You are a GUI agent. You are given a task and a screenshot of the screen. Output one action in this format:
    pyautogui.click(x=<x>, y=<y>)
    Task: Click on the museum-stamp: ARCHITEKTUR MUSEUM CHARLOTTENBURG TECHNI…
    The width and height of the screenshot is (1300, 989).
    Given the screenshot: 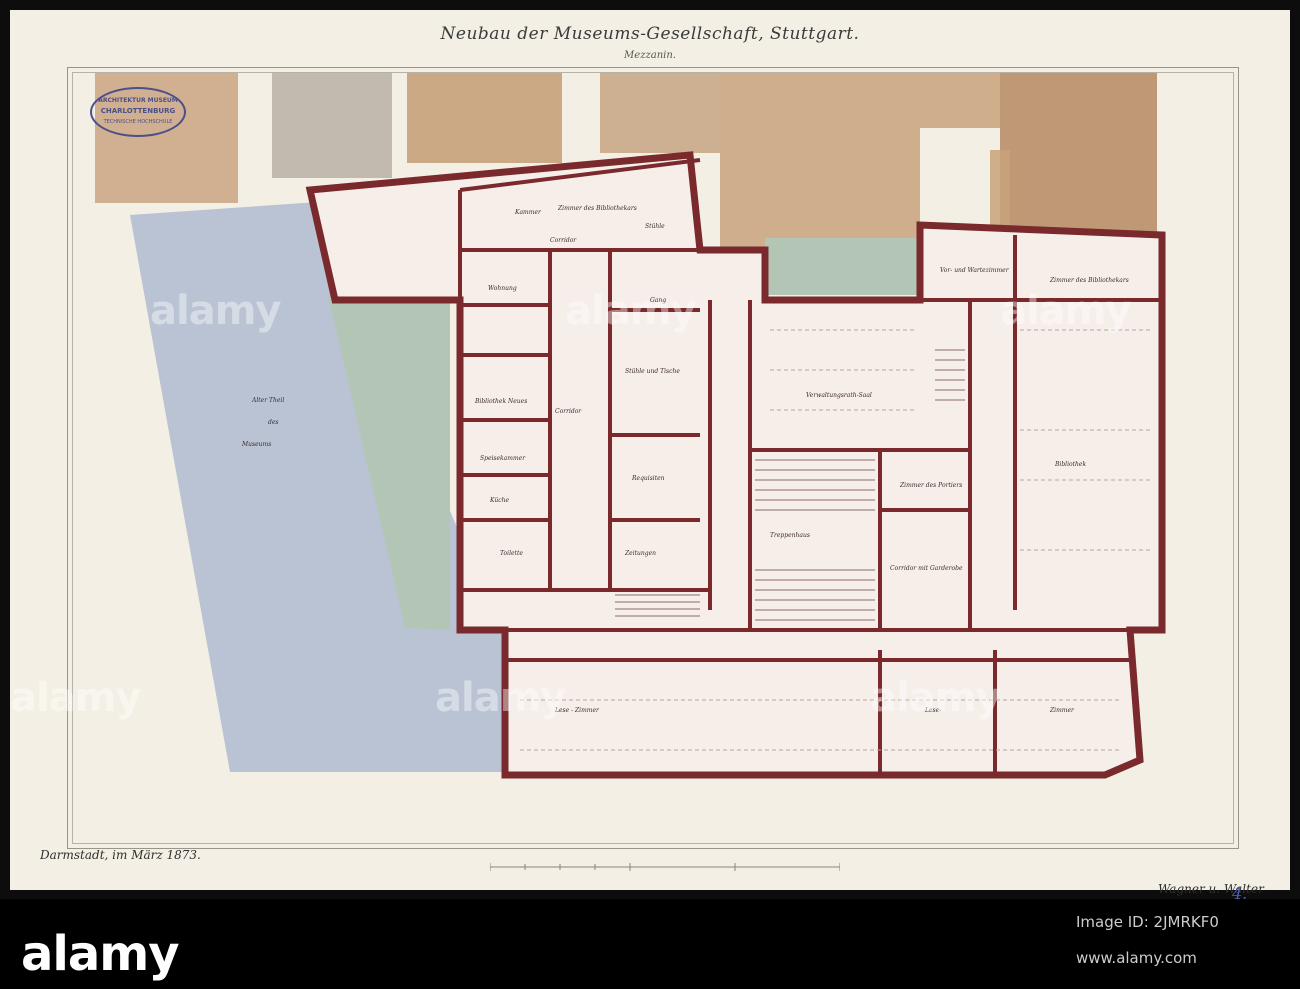 What is the action you would take?
    pyautogui.click(x=138, y=112)
    